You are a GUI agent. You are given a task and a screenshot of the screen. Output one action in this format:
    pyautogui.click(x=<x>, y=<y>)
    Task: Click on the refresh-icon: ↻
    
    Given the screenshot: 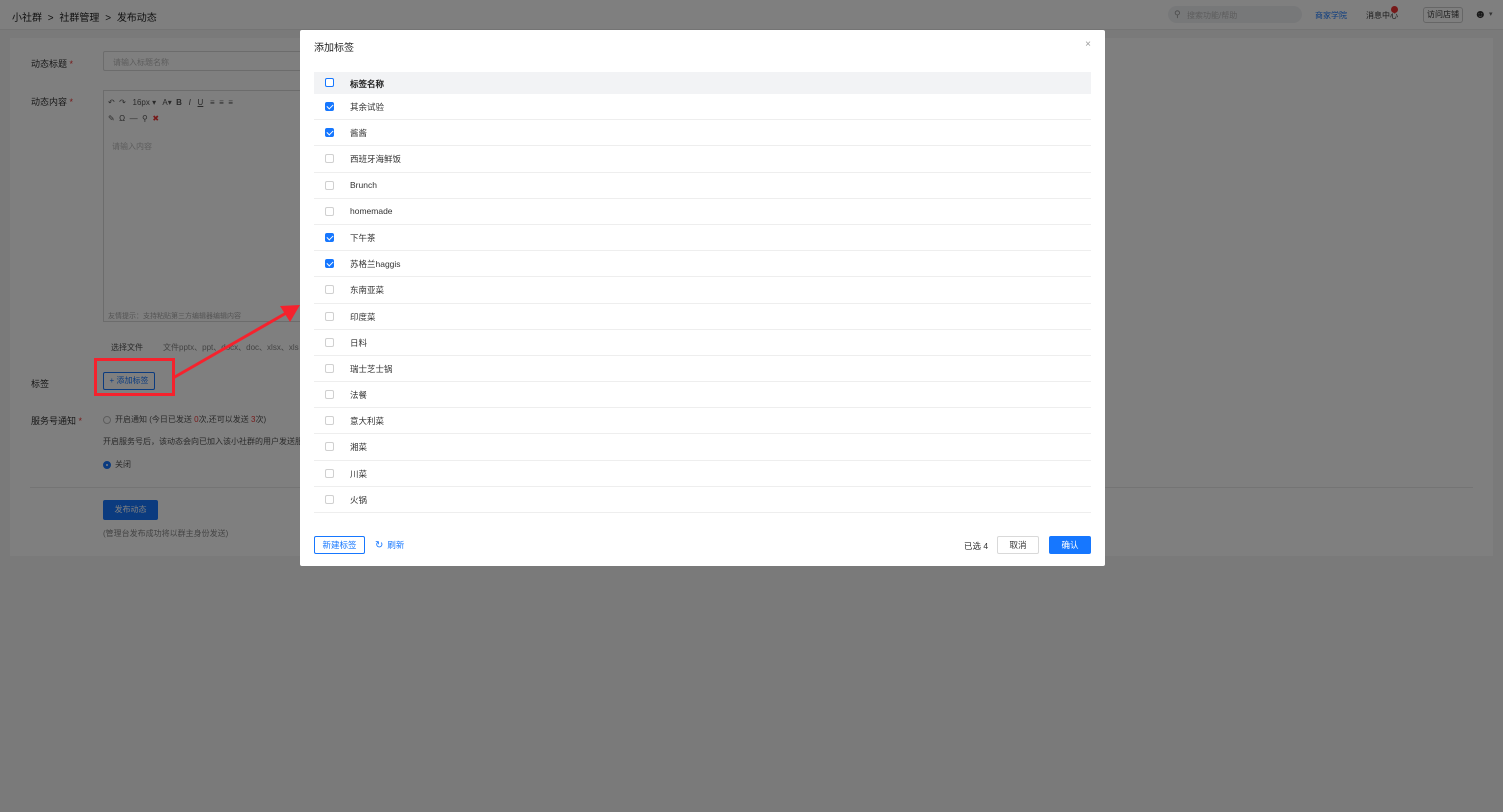 What is the action you would take?
    pyautogui.click(x=379, y=545)
    